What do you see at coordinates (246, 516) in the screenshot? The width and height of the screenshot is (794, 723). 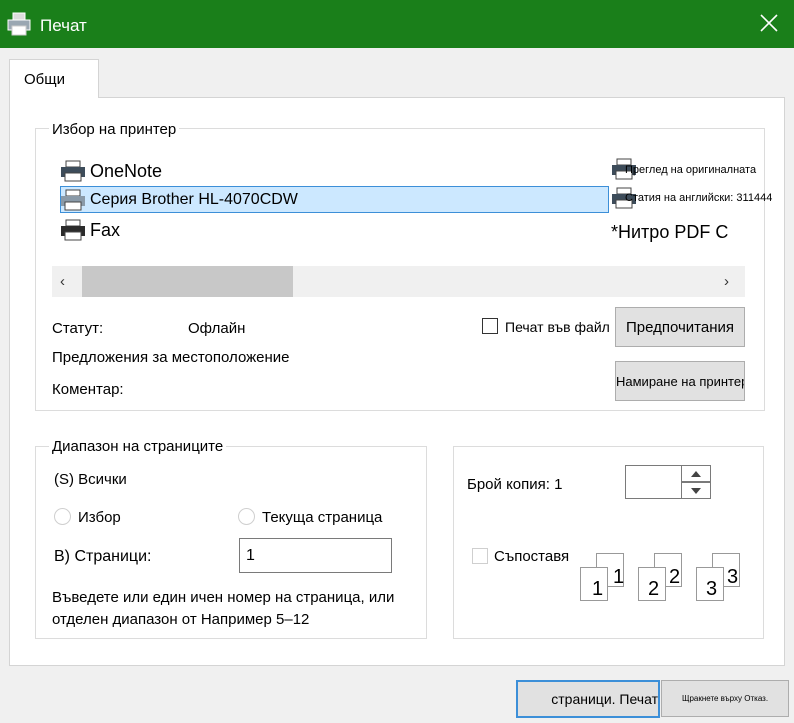 I see `current-page-radio` at bounding box center [246, 516].